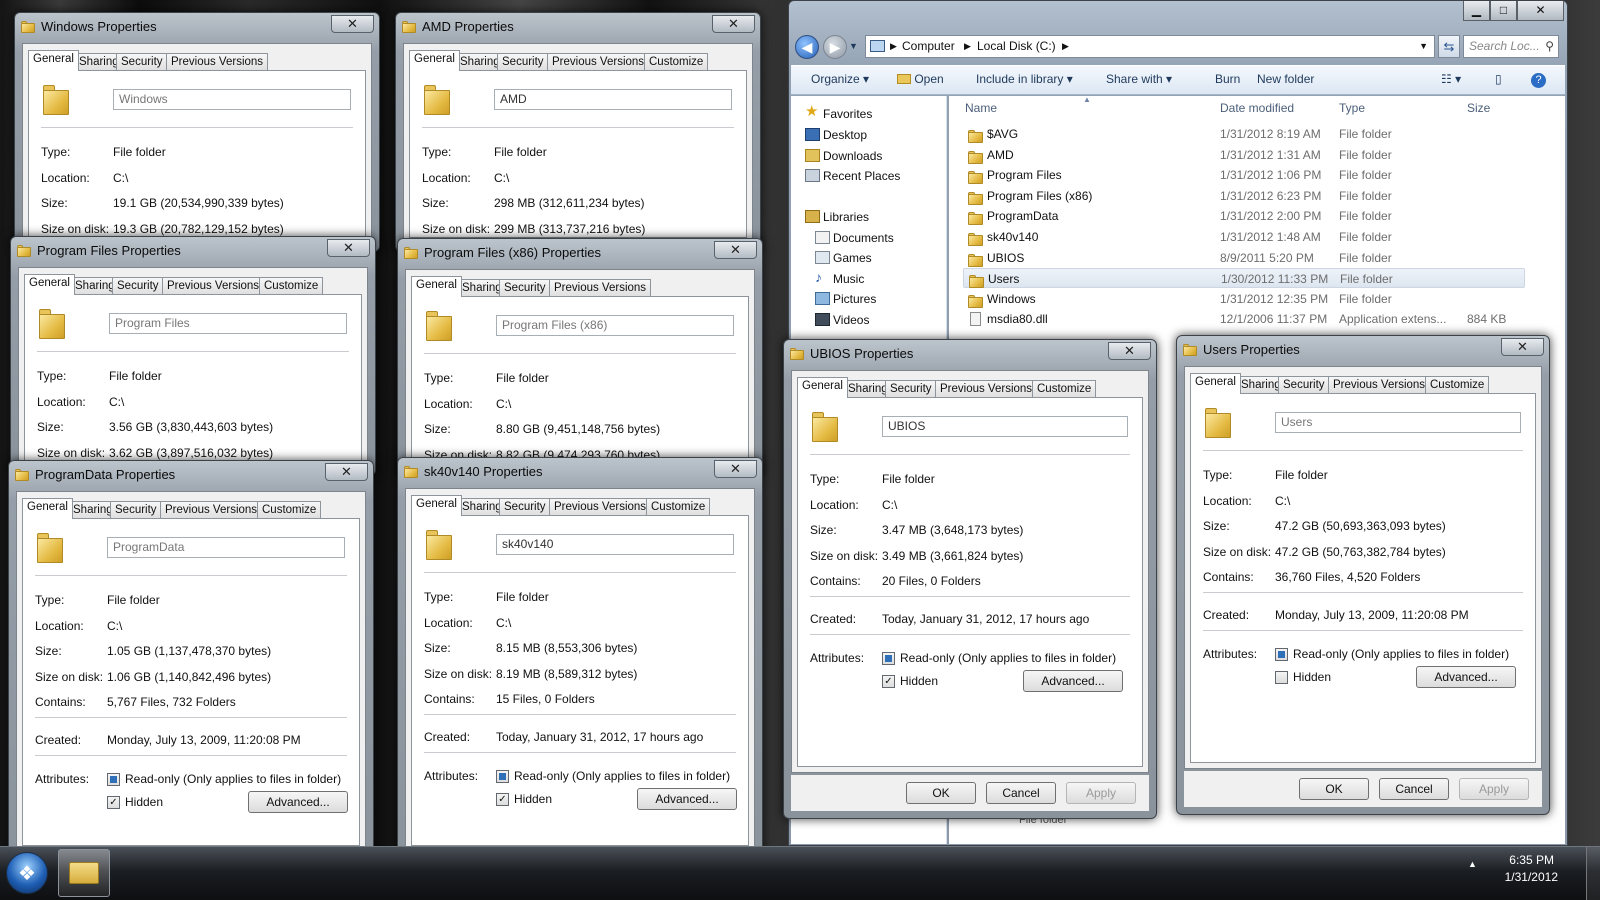 Image resolution: width=1600 pixels, height=900 pixels. I want to click on back-button: ◀, so click(807, 47).